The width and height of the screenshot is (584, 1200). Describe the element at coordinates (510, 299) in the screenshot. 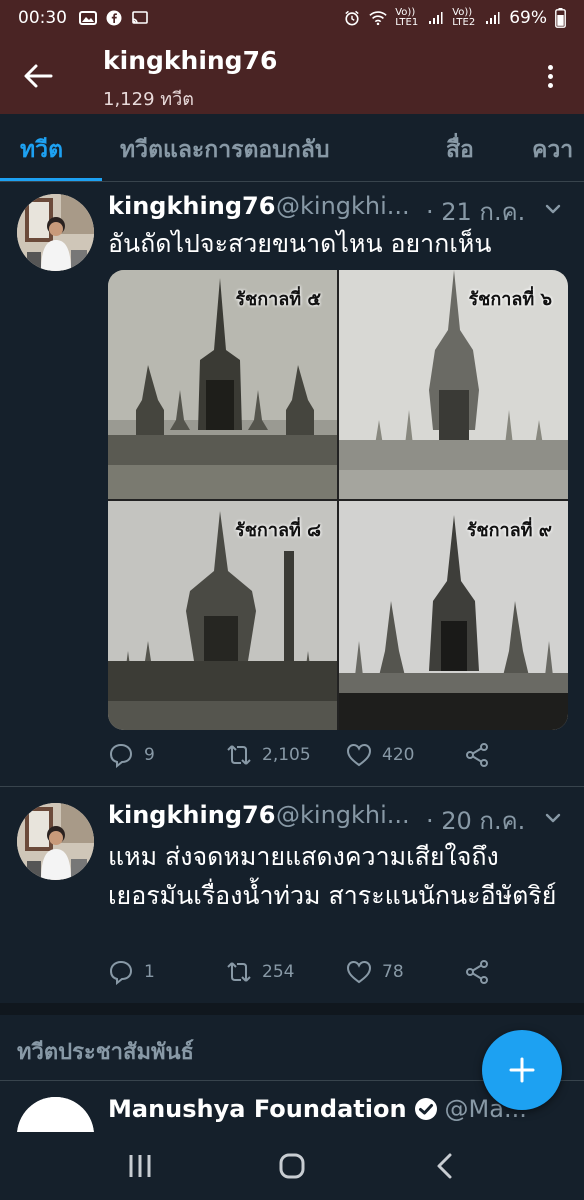

I see `photo-caption: รัชกาลที่ ๖` at that location.